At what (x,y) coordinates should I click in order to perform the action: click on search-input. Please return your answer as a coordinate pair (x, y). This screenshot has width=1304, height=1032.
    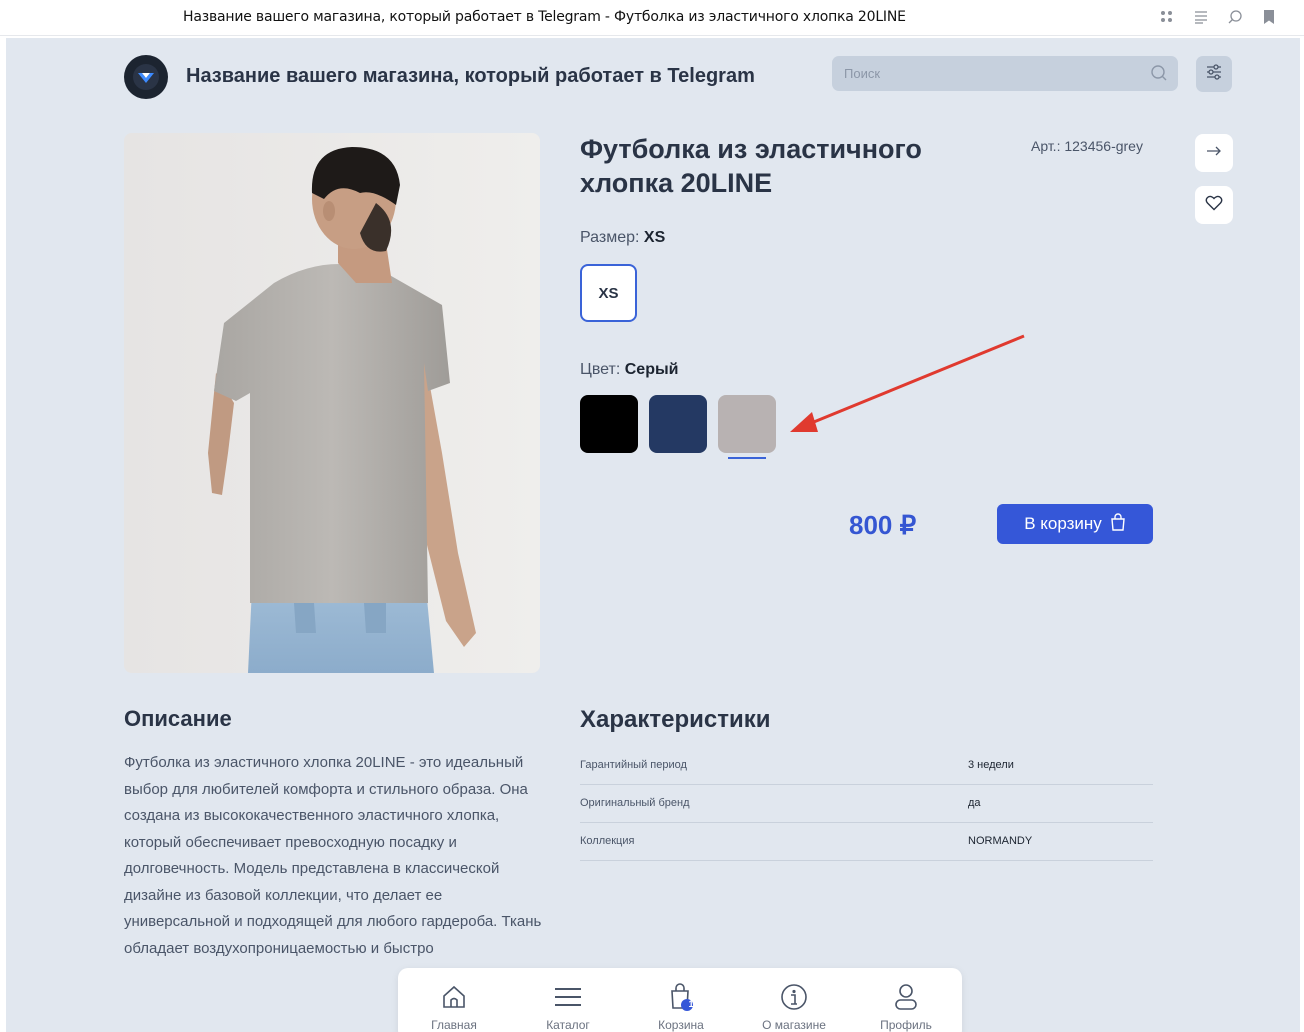
    Looking at the image, I should click on (989, 73).